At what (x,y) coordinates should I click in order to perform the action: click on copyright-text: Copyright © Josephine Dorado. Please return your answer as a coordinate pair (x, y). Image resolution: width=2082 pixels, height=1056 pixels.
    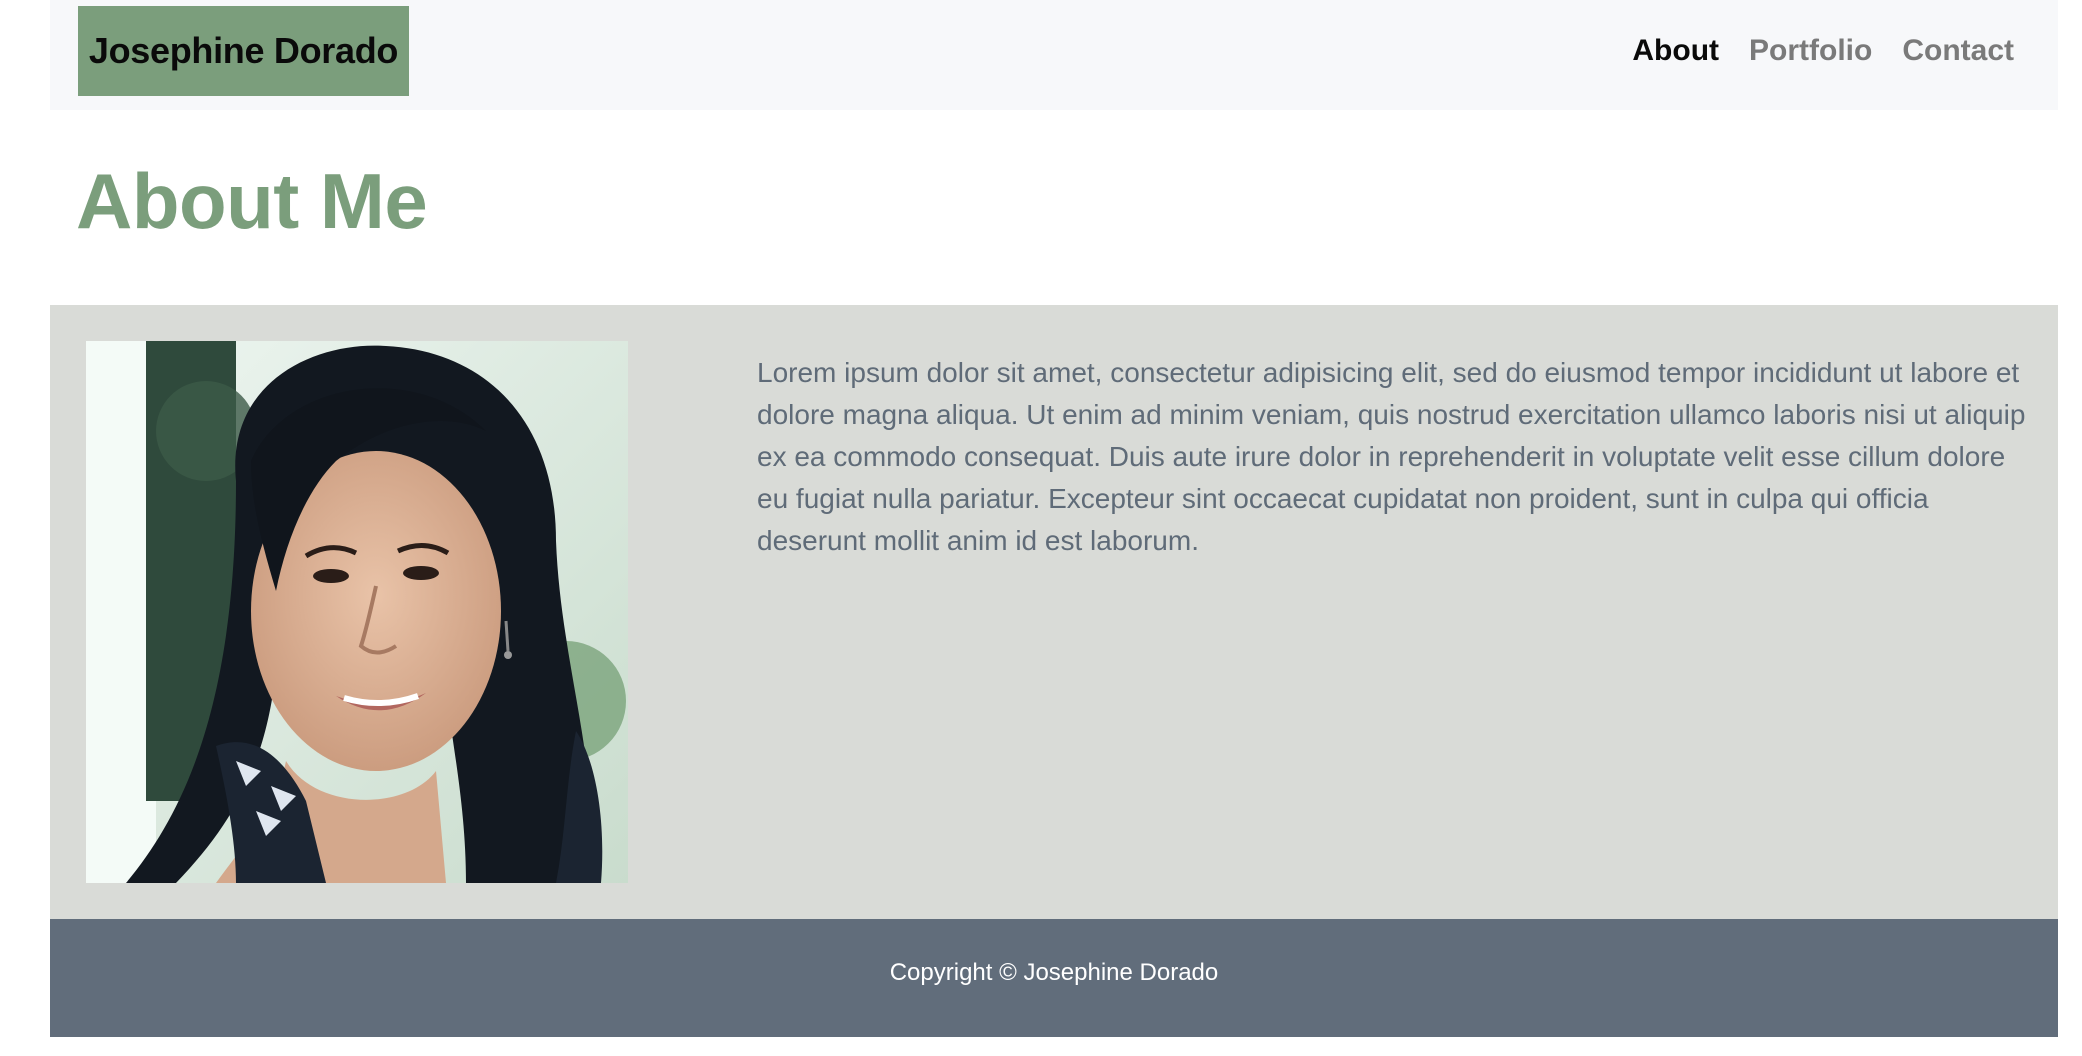
    Looking at the image, I should click on (1054, 972).